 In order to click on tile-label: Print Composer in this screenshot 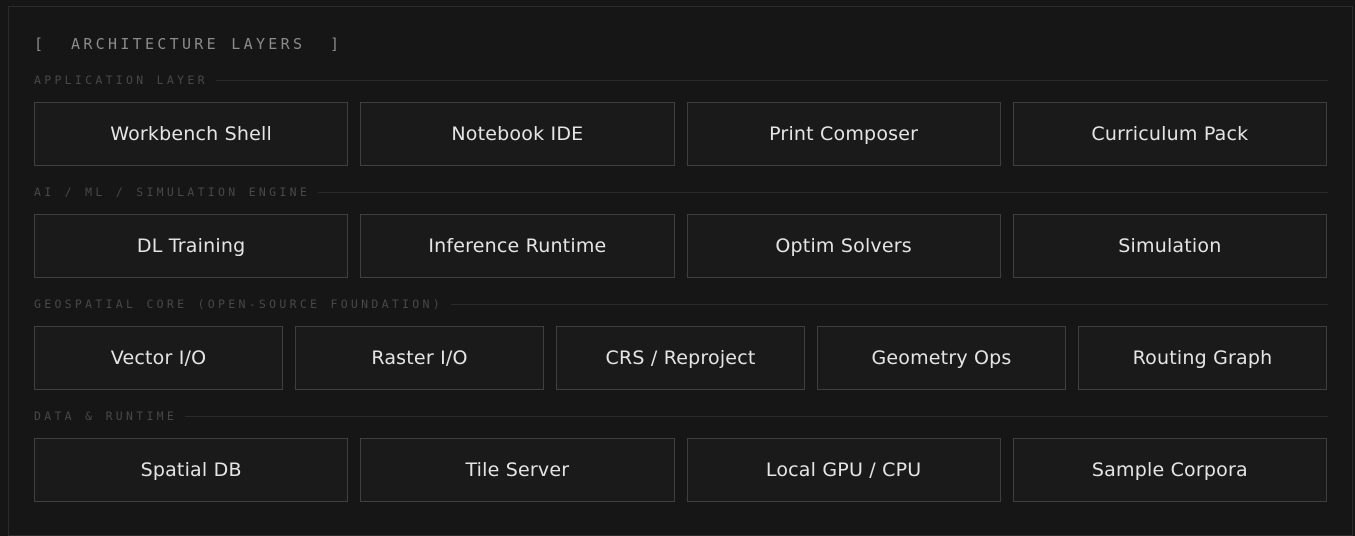, I will do `click(844, 134)`.